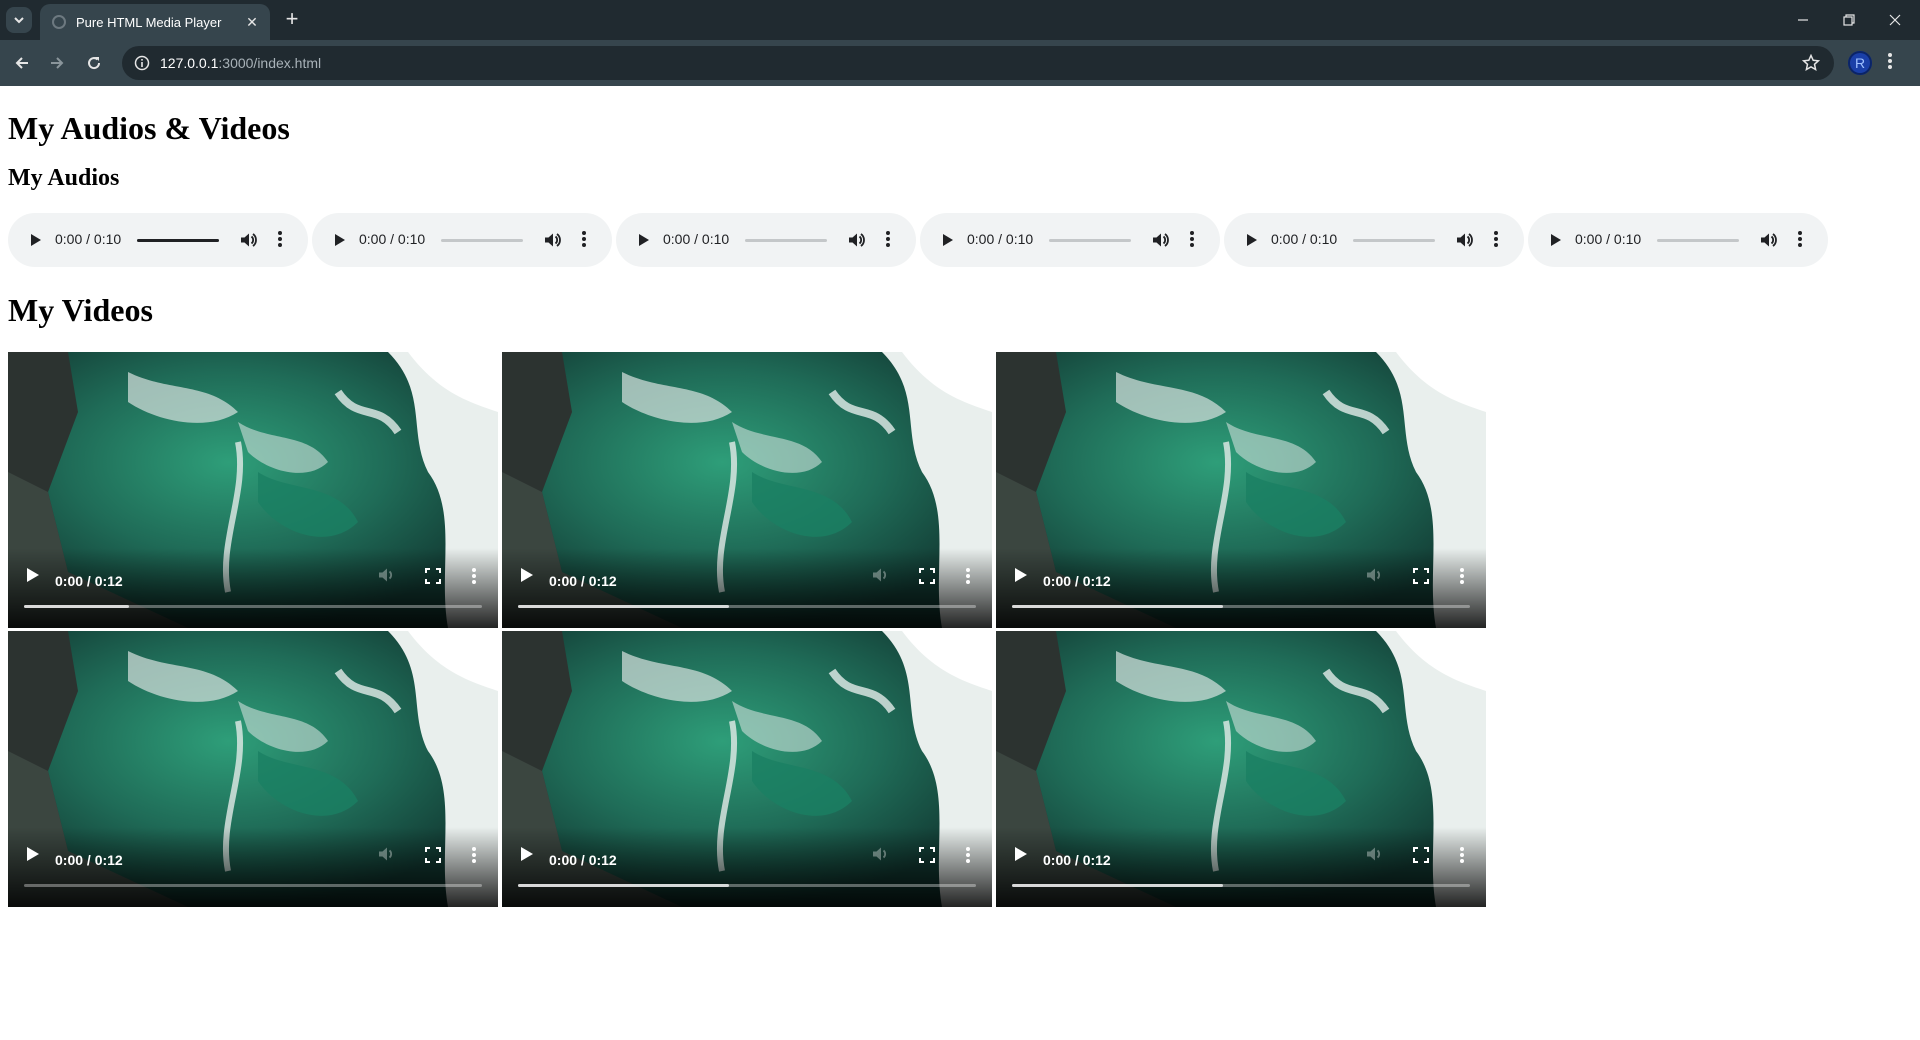 This screenshot has width=1920, height=1040. Describe the element at coordinates (142, 63) in the screenshot. I see `site-info-icon` at that location.